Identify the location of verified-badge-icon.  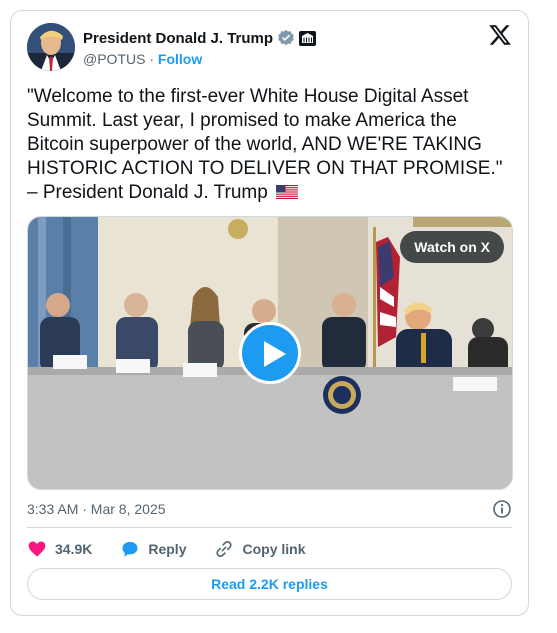
(286, 37).